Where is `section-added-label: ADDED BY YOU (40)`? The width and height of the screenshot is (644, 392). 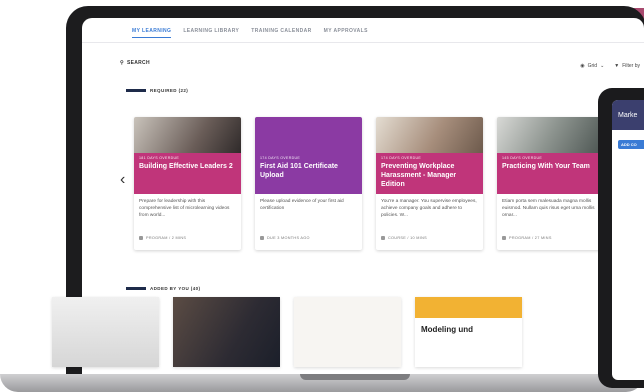 section-added-label: ADDED BY YOU (40) is located at coordinates (175, 288).